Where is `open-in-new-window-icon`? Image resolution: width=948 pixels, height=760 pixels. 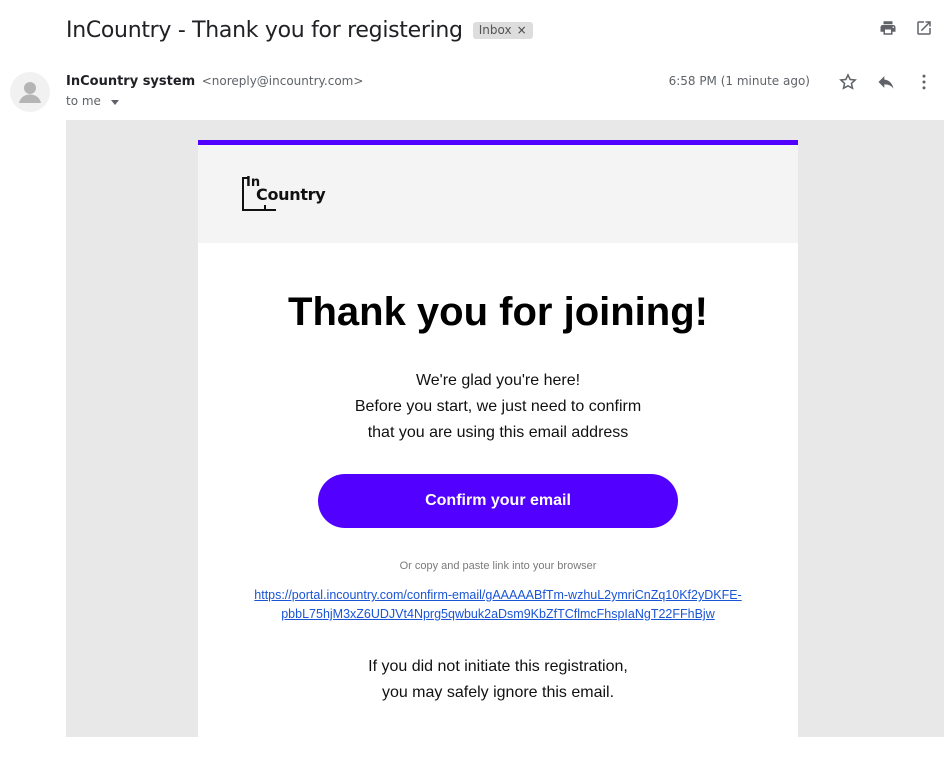 open-in-new-window-icon is located at coordinates (924, 28).